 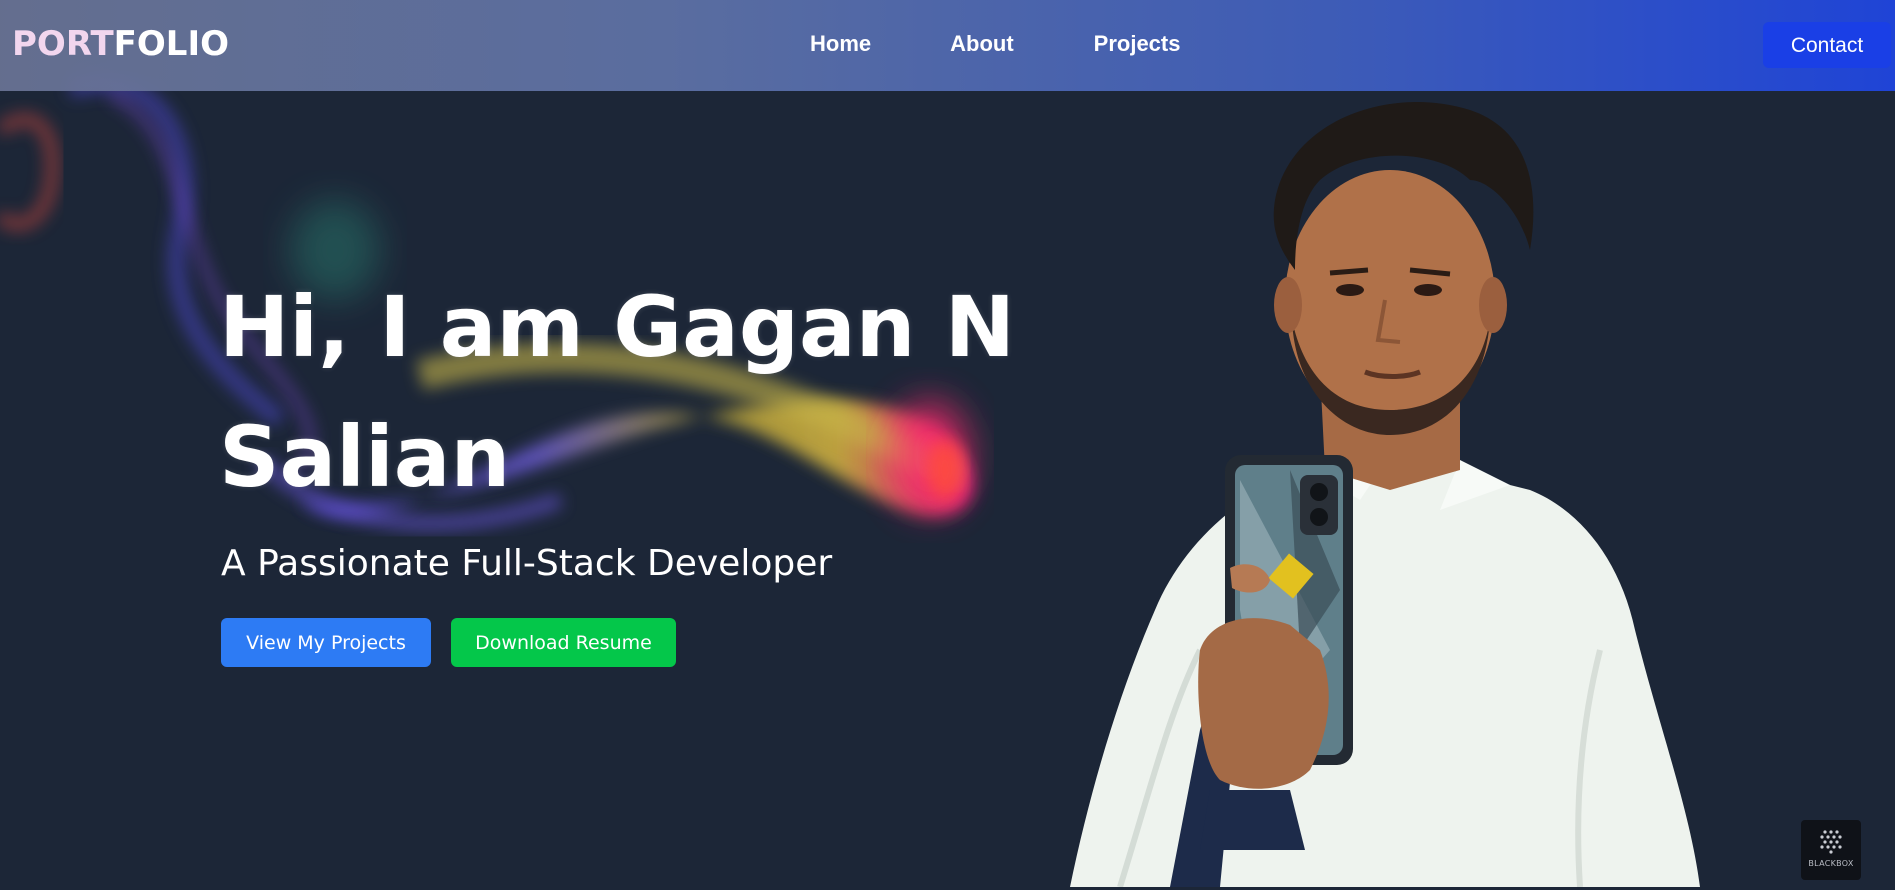 What do you see at coordinates (527, 563) in the screenshot?
I see `hero-subtitle: A Passionate Full-Stack Developer` at bounding box center [527, 563].